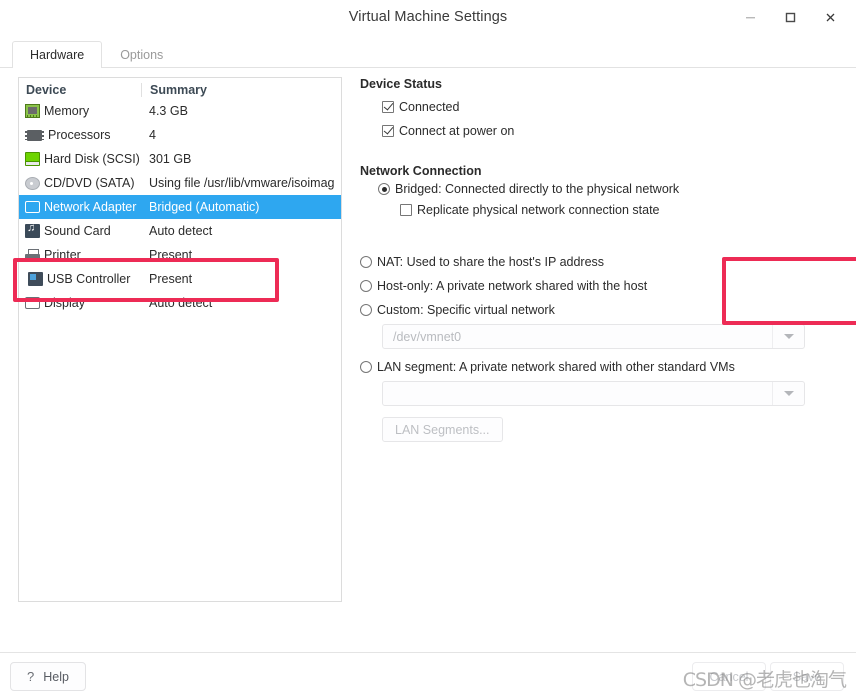  I want to click on radio-nat: NAT: Used to share the host's IP address, so click(600, 262).